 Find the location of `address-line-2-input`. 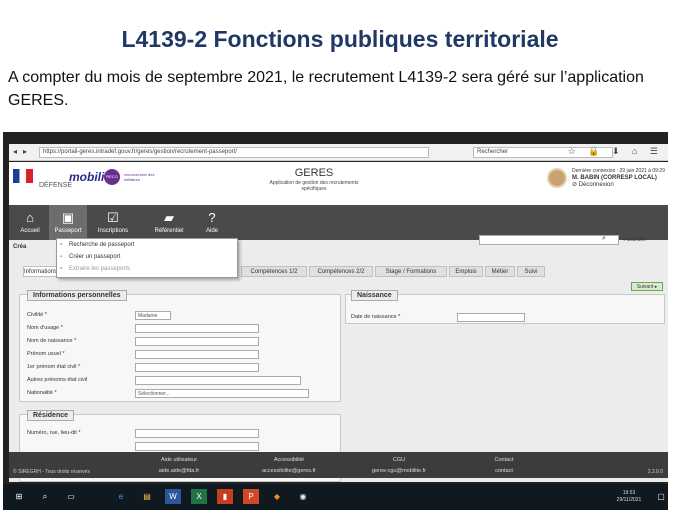

address-line-2-input is located at coordinates (197, 446).